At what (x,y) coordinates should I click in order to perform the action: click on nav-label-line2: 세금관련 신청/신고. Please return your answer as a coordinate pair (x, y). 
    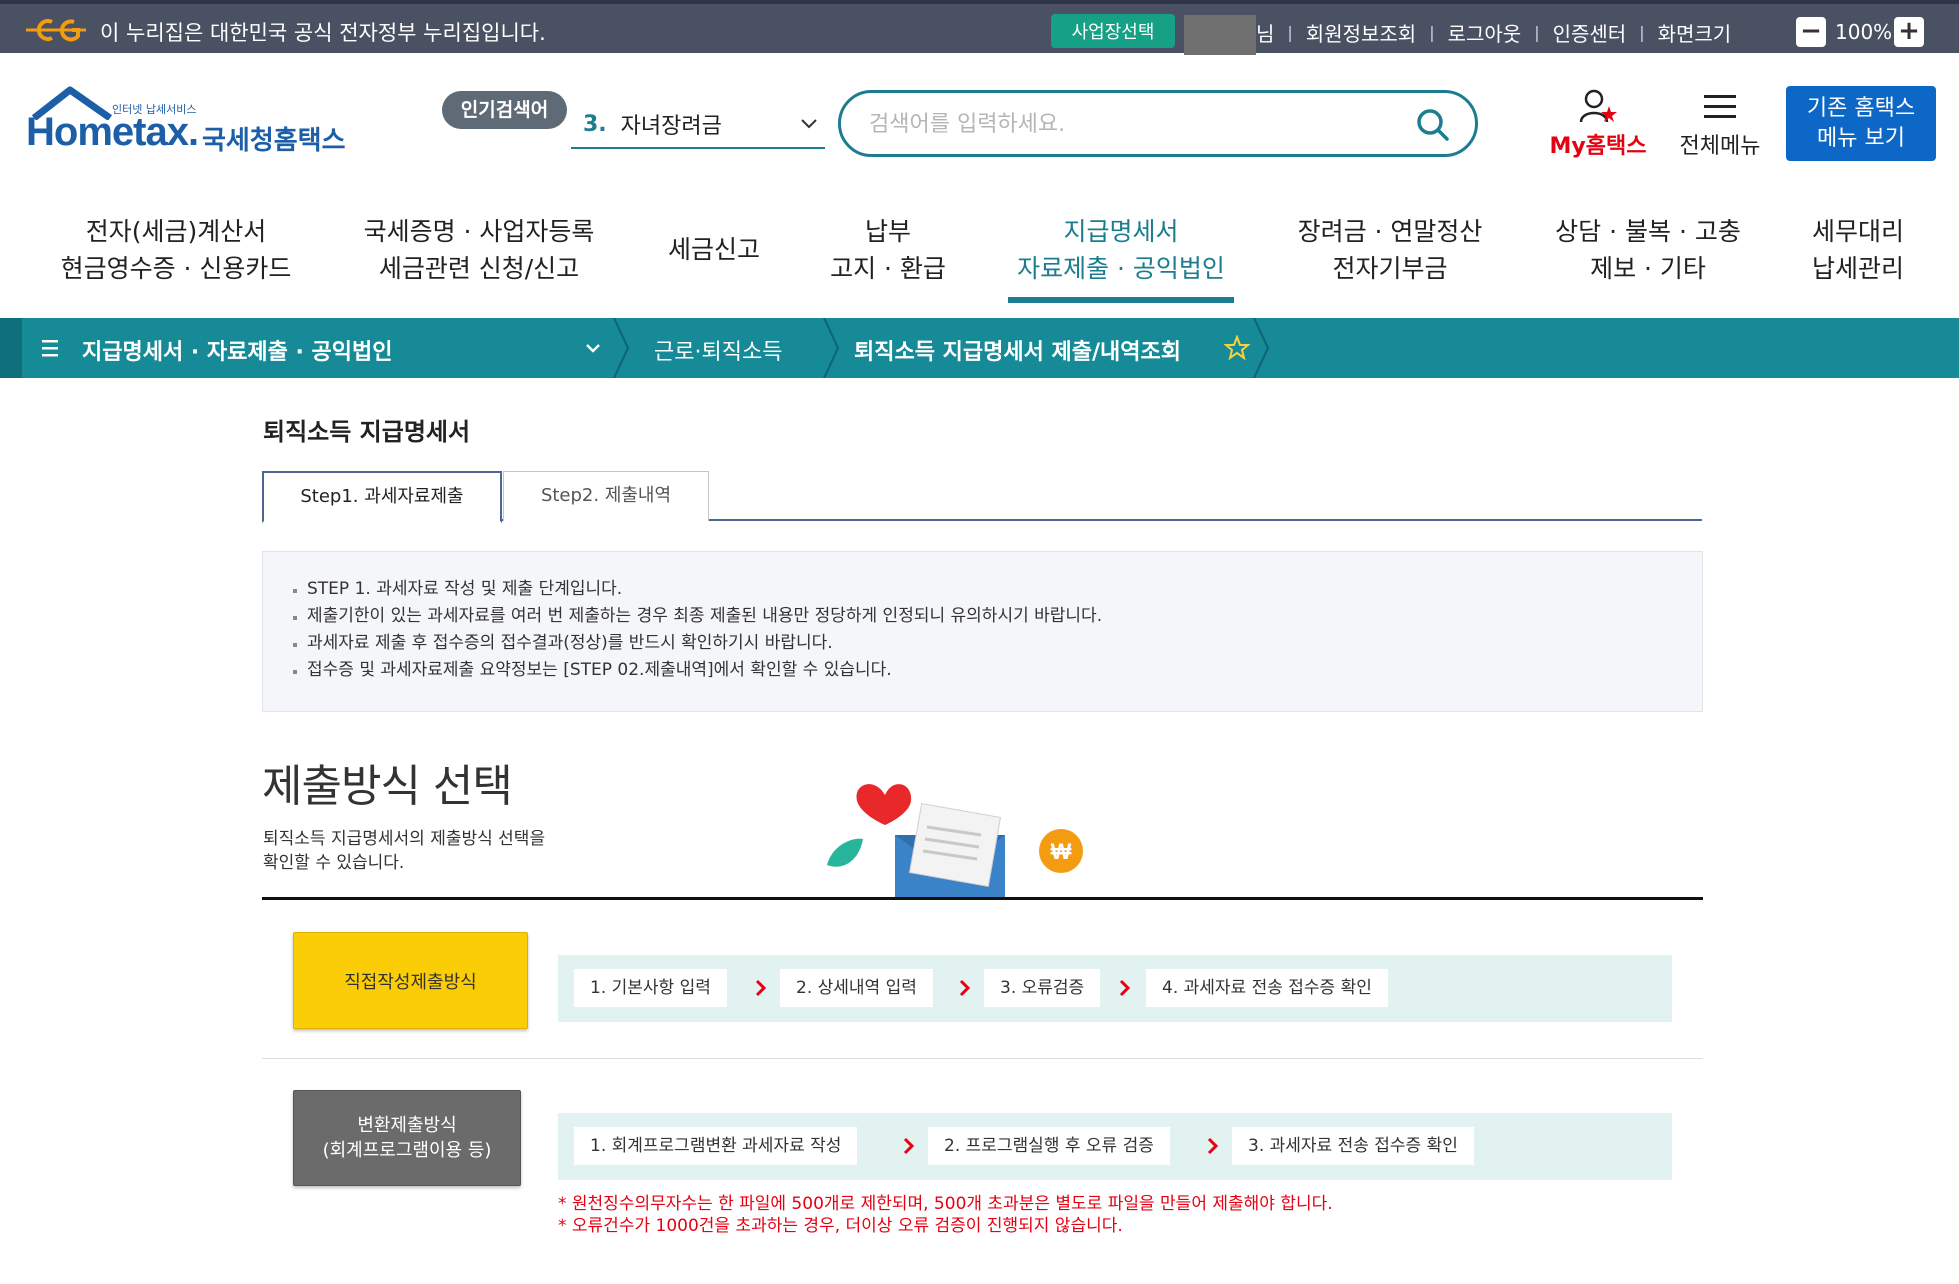
    Looking at the image, I should click on (479, 268).